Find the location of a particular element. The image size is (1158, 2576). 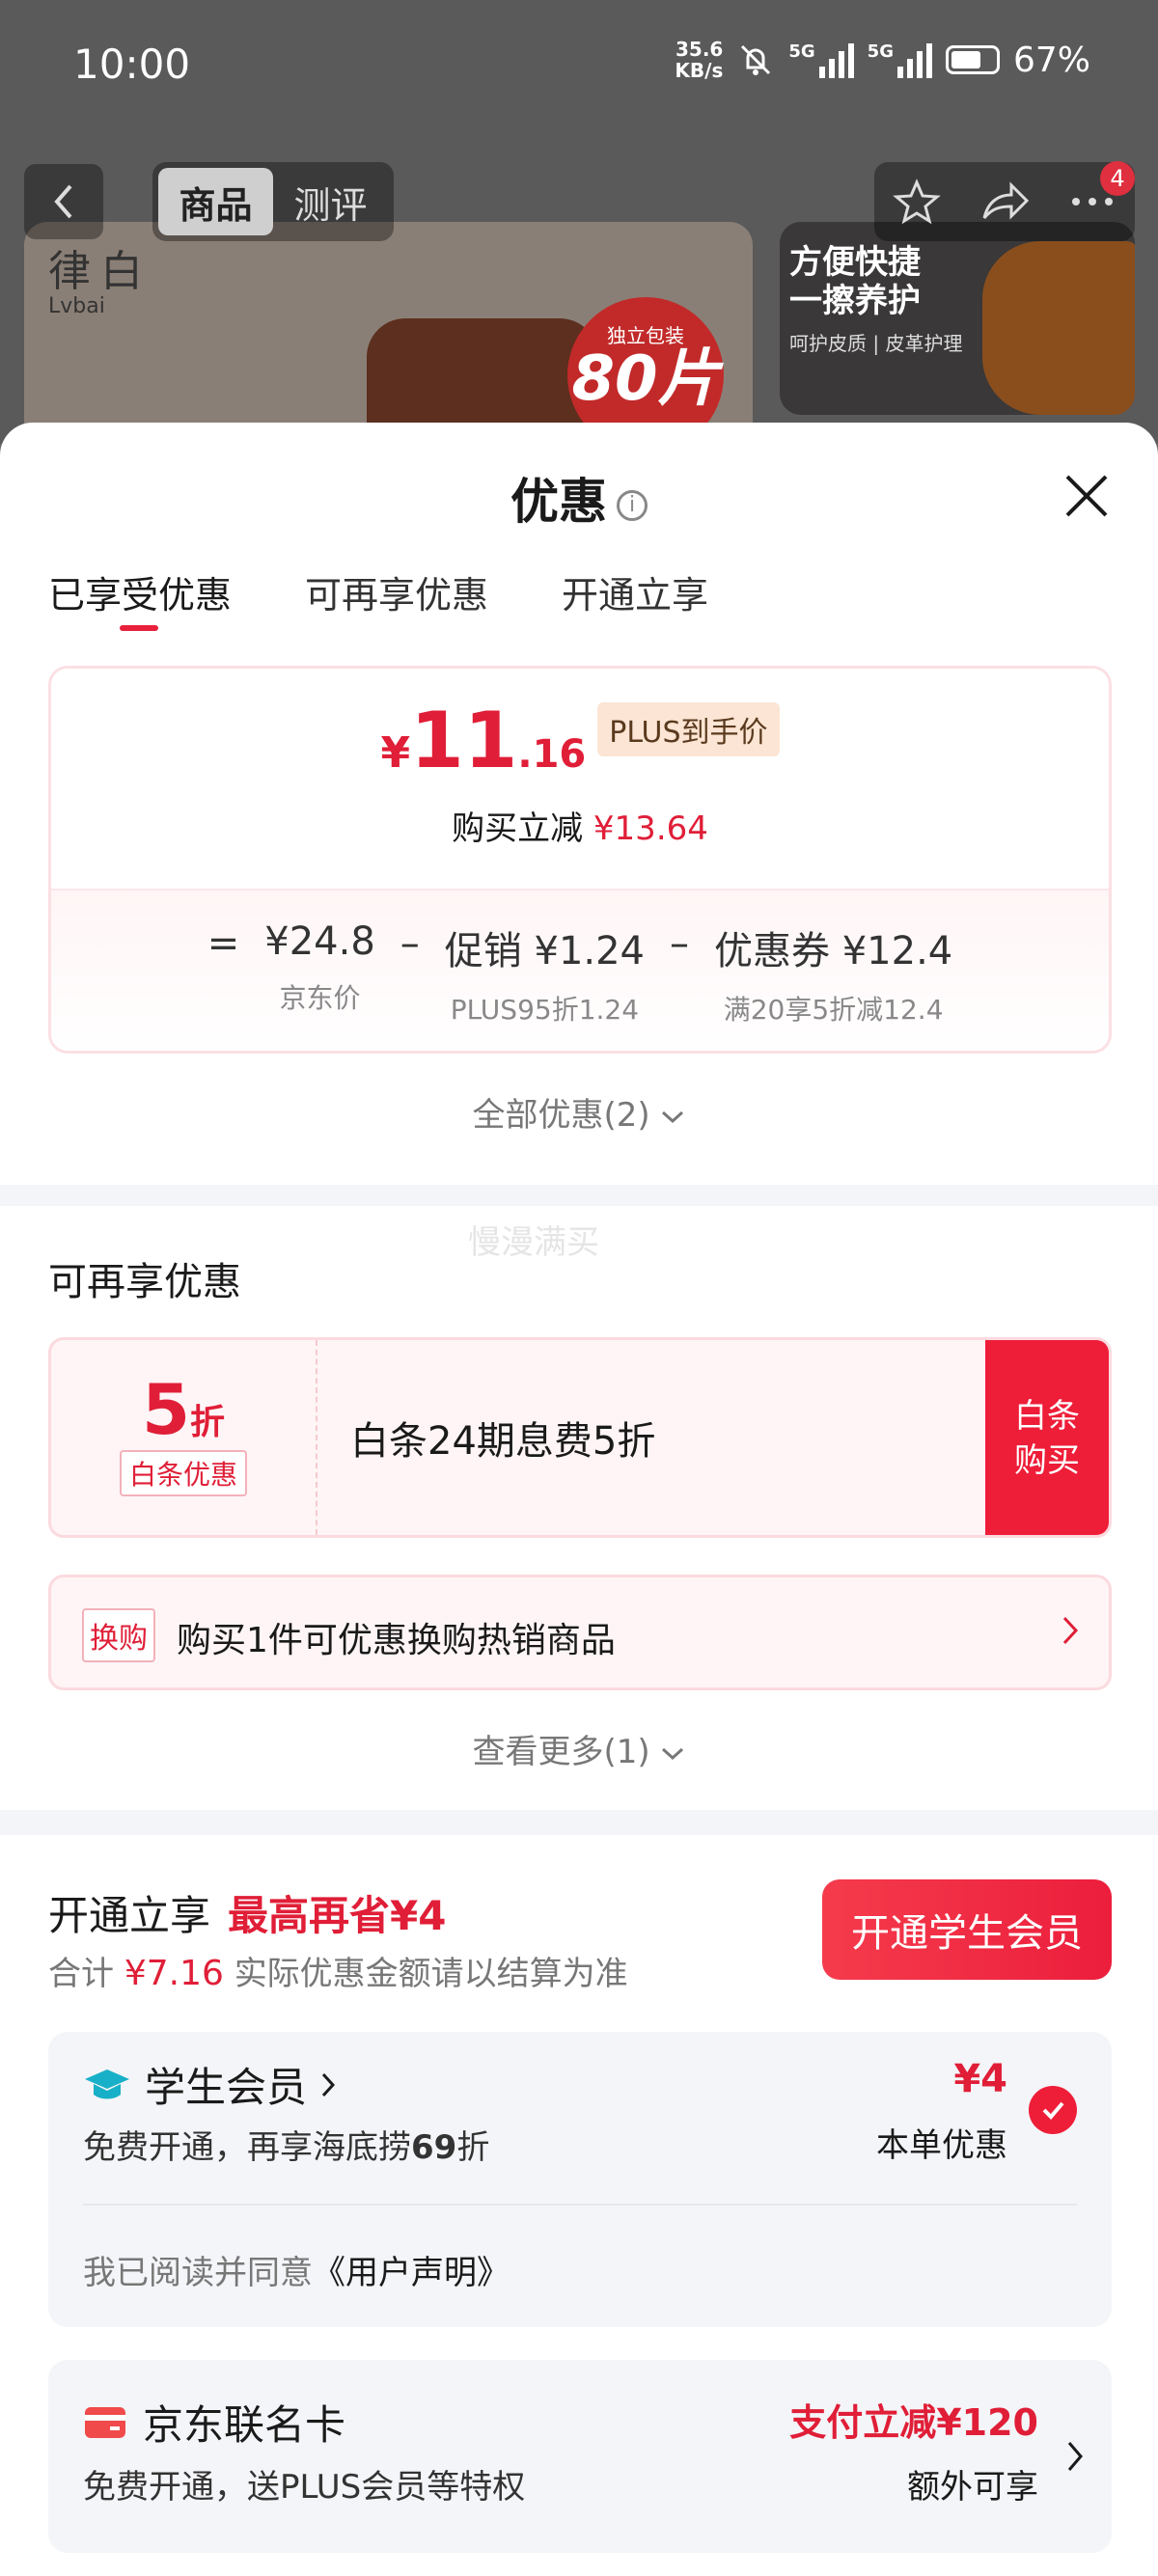

final-price: ¥11.16 PLUS到手价 is located at coordinates (580, 740).